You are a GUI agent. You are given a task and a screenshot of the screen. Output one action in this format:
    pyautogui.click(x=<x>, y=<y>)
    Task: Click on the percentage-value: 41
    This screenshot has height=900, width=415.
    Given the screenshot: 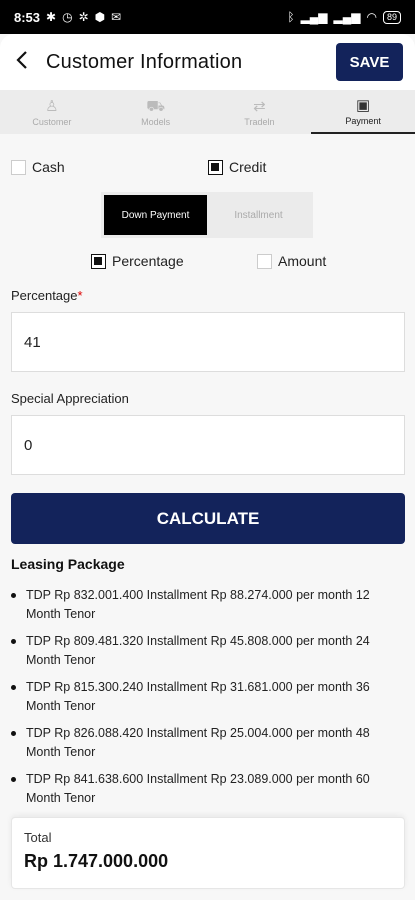 What is the action you would take?
    pyautogui.click(x=32, y=342)
    